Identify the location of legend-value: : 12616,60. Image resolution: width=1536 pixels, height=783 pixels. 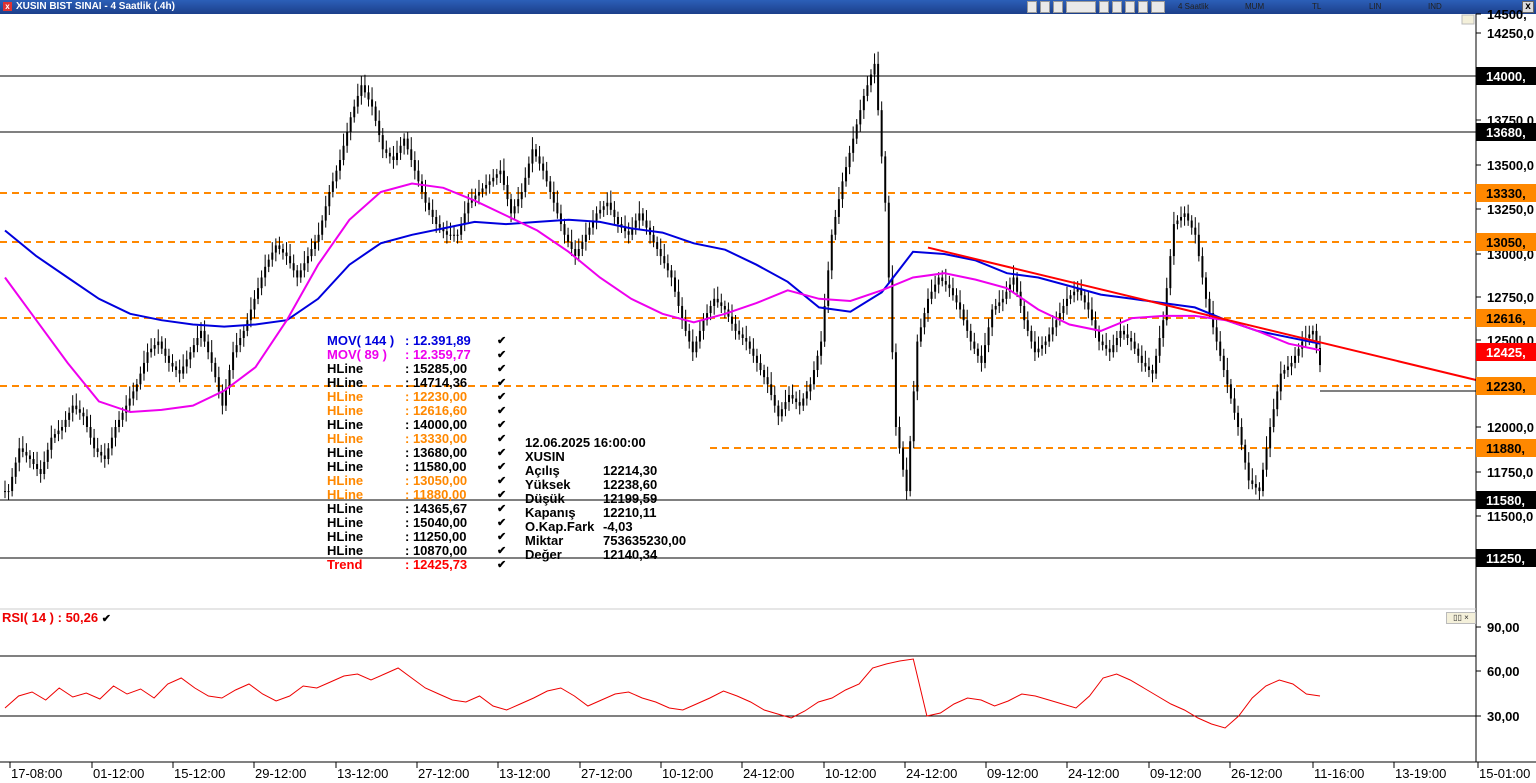
(436, 410).